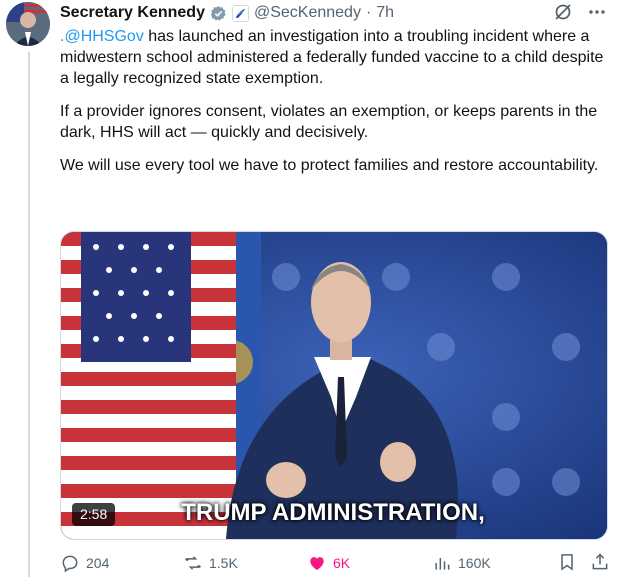 Image resolution: width=625 pixels, height=577 pixels. What do you see at coordinates (333, 512) in the screenshot?
I see `video-caption: TRUMP ADMINISTRATION,` at bounding box center [333, 512].